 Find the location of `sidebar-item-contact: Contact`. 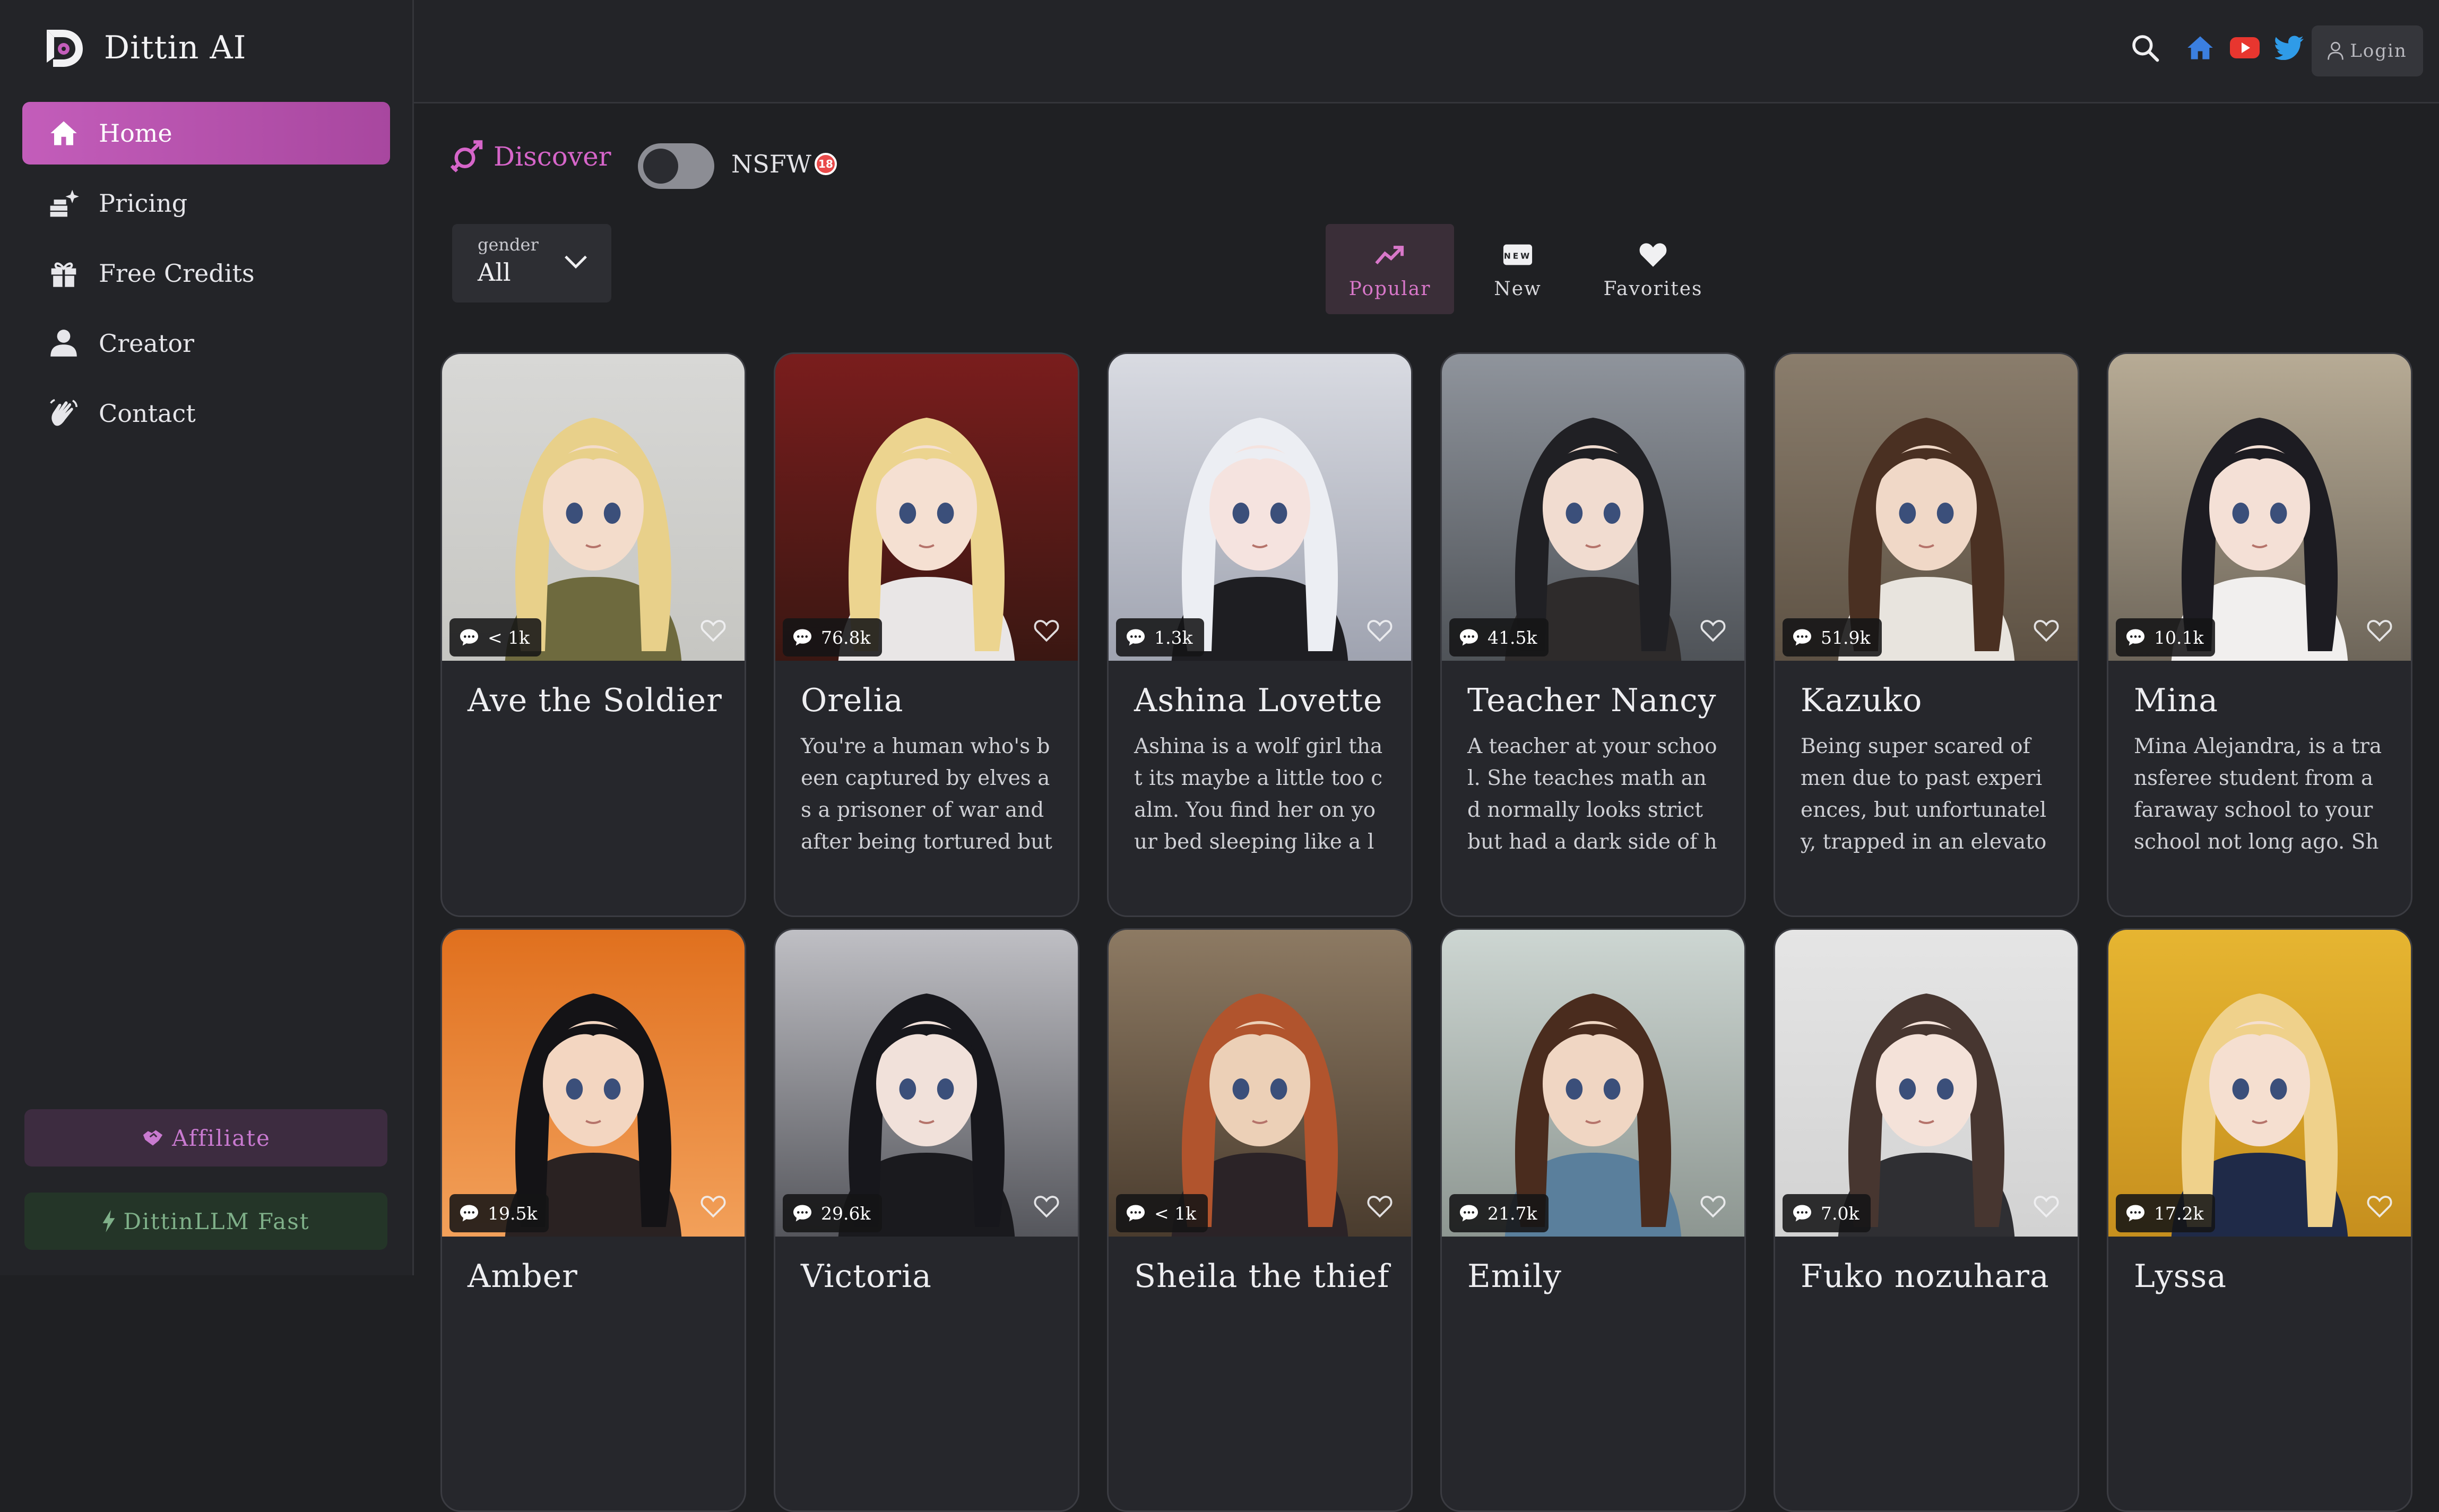

sidebar-item-contact: Contact is located at coordinates (206, 413).